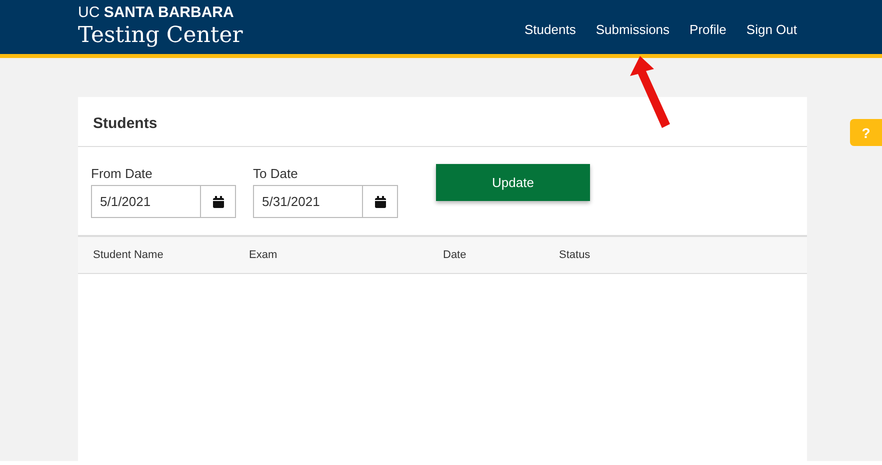  Describe the element at coordinates (633, 29) in the screenshot. I see `nav-link: Submissions` at that location.